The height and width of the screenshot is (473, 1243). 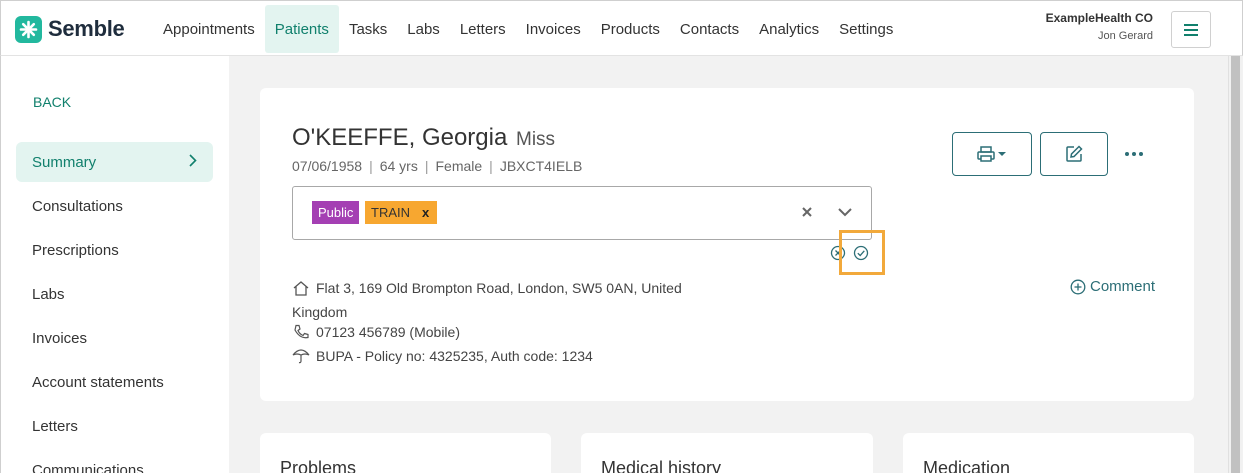 I want to click on sidebar-item-label: Consultations, so click(x=77, y=206).